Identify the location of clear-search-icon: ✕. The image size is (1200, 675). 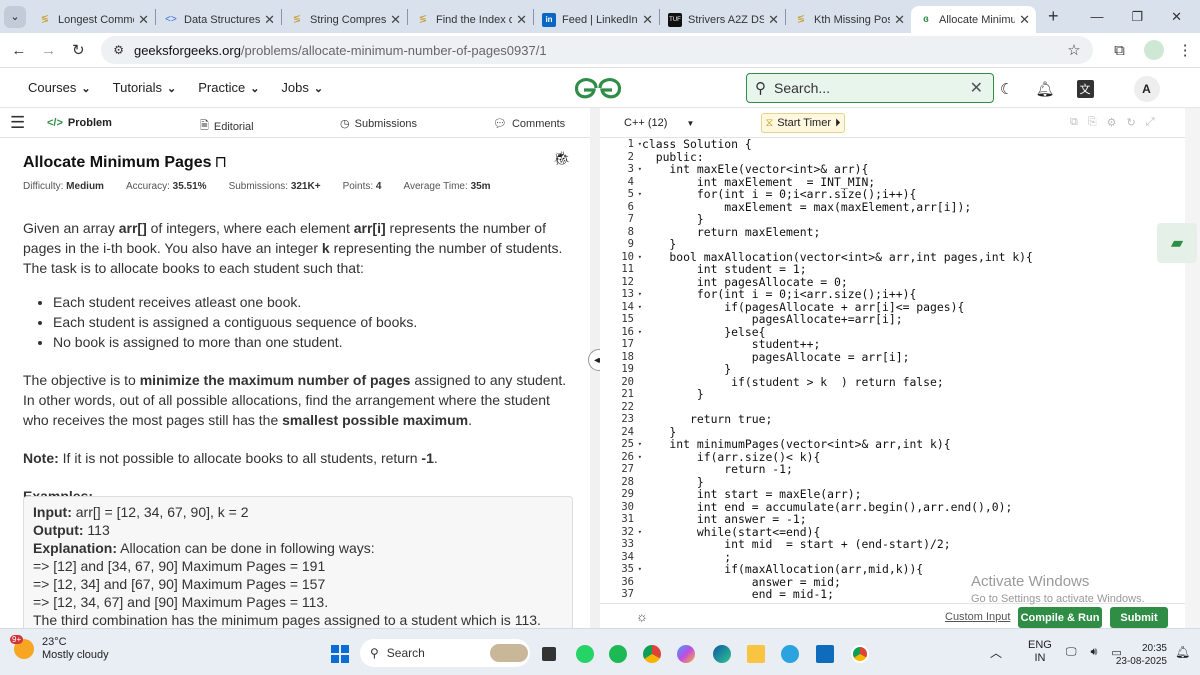
(976, 88).